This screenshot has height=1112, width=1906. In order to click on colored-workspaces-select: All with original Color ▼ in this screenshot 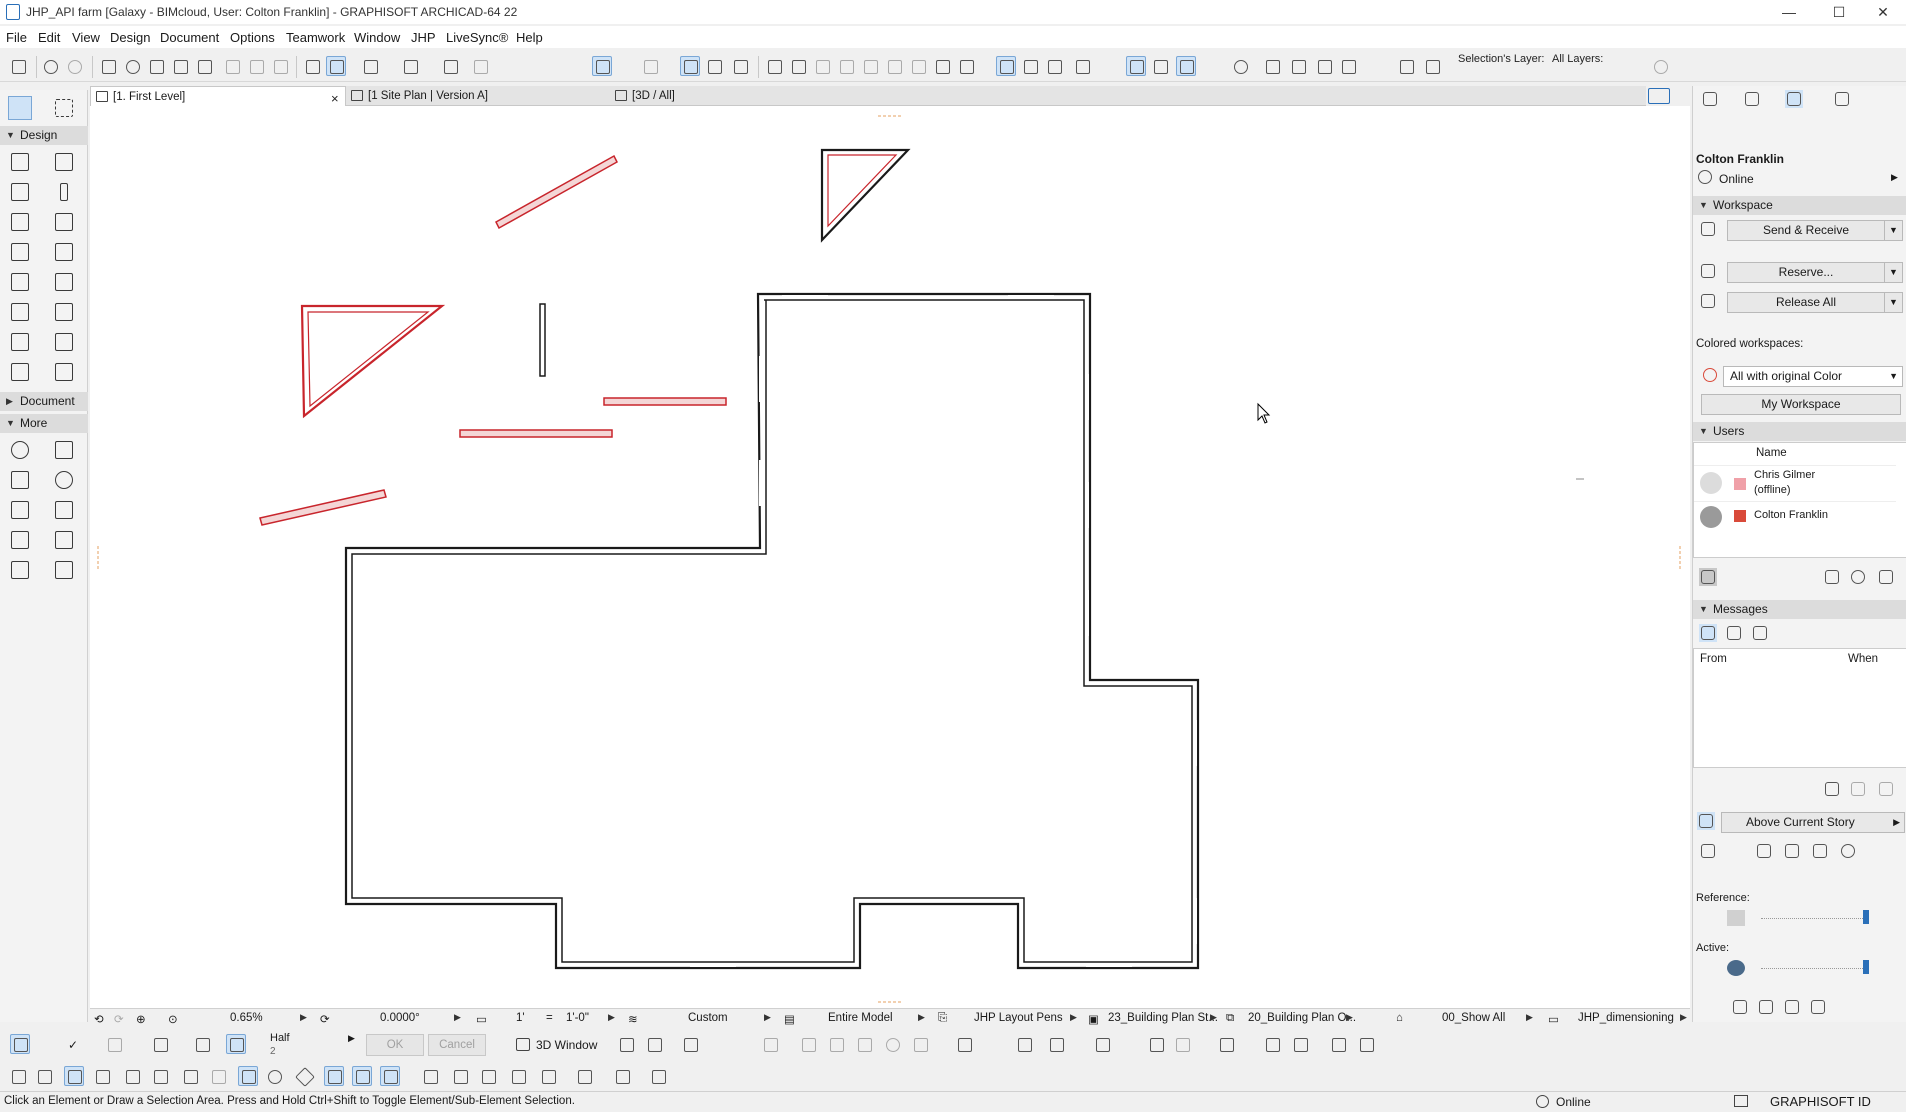, I will do `click(1813, 376)`.